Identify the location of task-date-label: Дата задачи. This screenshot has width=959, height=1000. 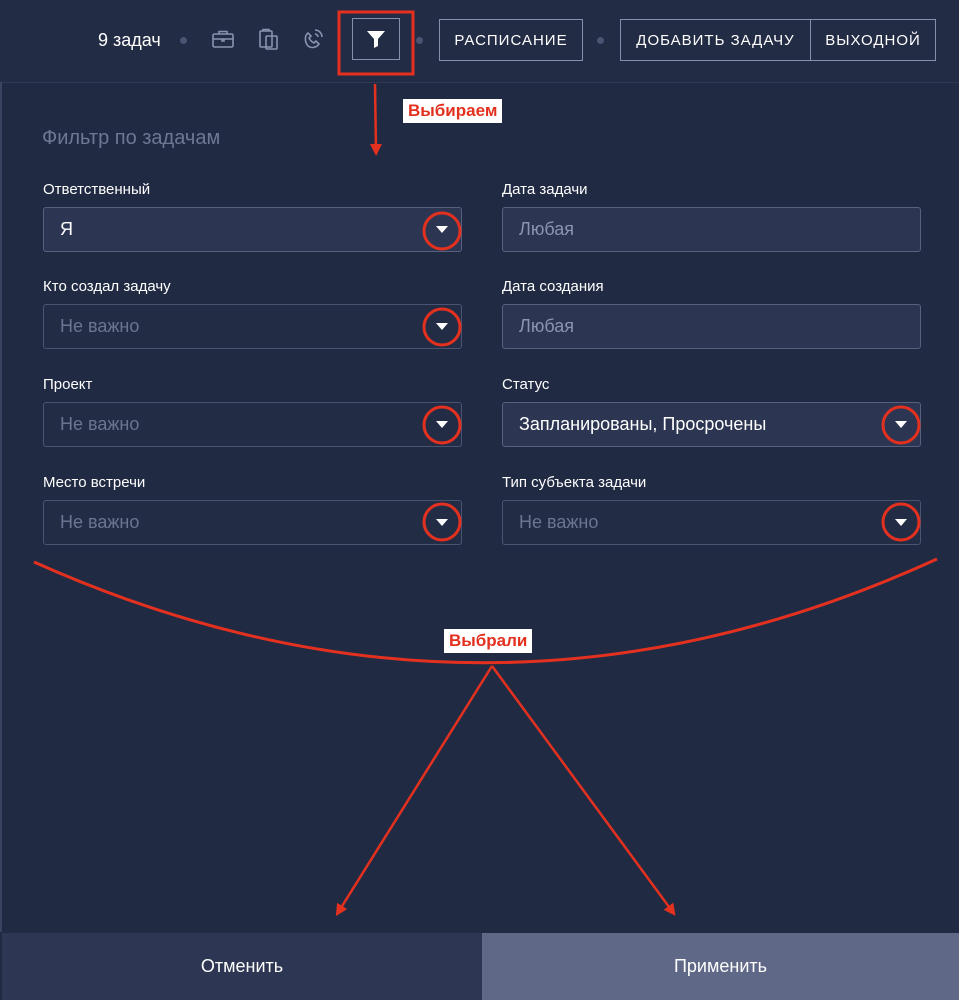
(545, 189).